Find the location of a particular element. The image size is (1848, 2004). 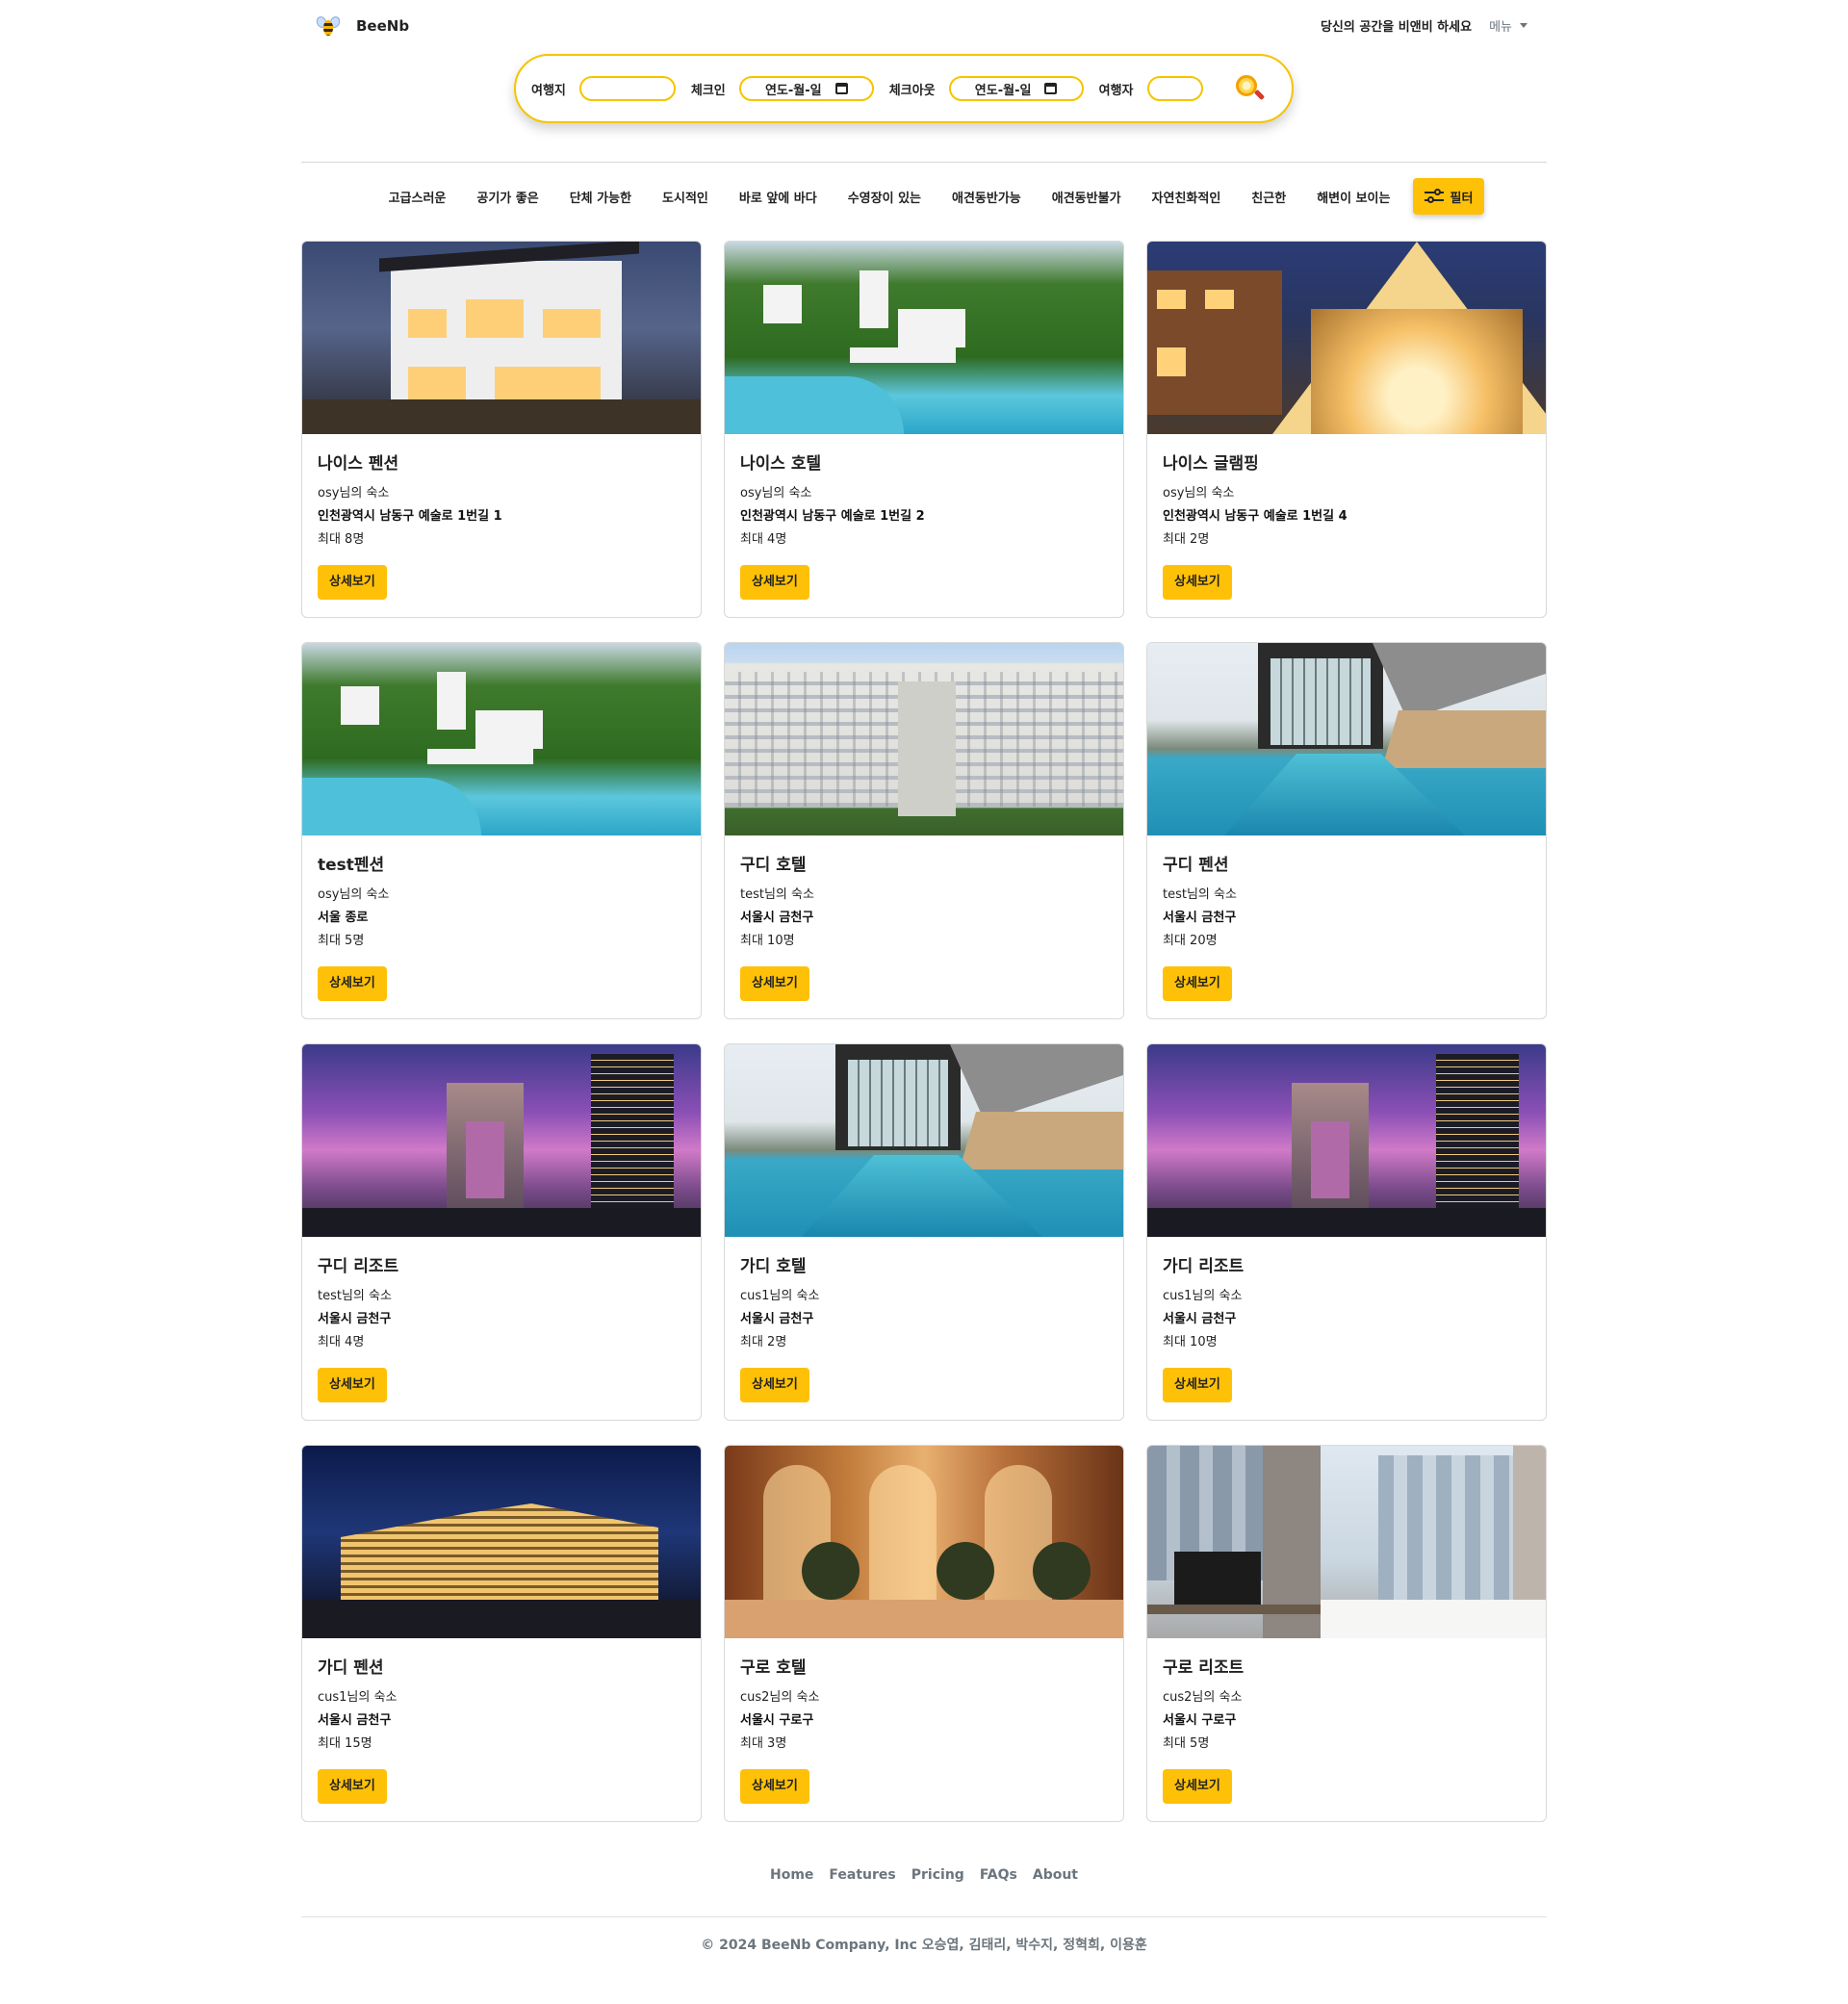

listing-address: 서울 종로 is located at coordinates (343, 918).